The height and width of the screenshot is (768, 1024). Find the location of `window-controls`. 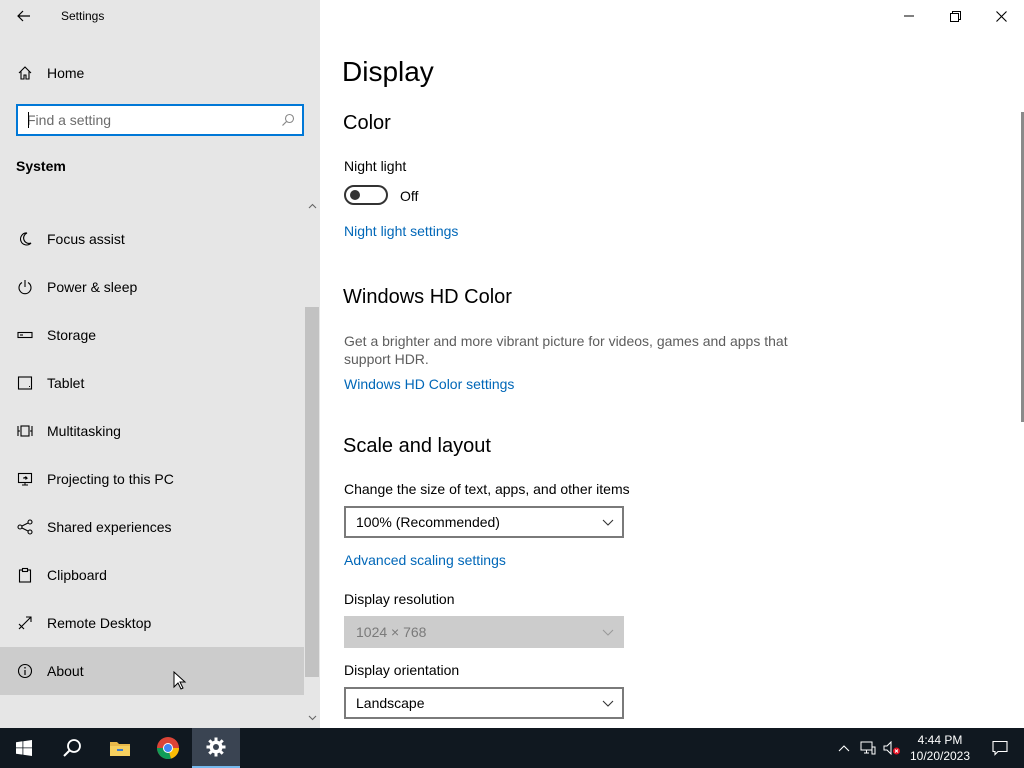

window-controls is located at coordinates (955, 16).